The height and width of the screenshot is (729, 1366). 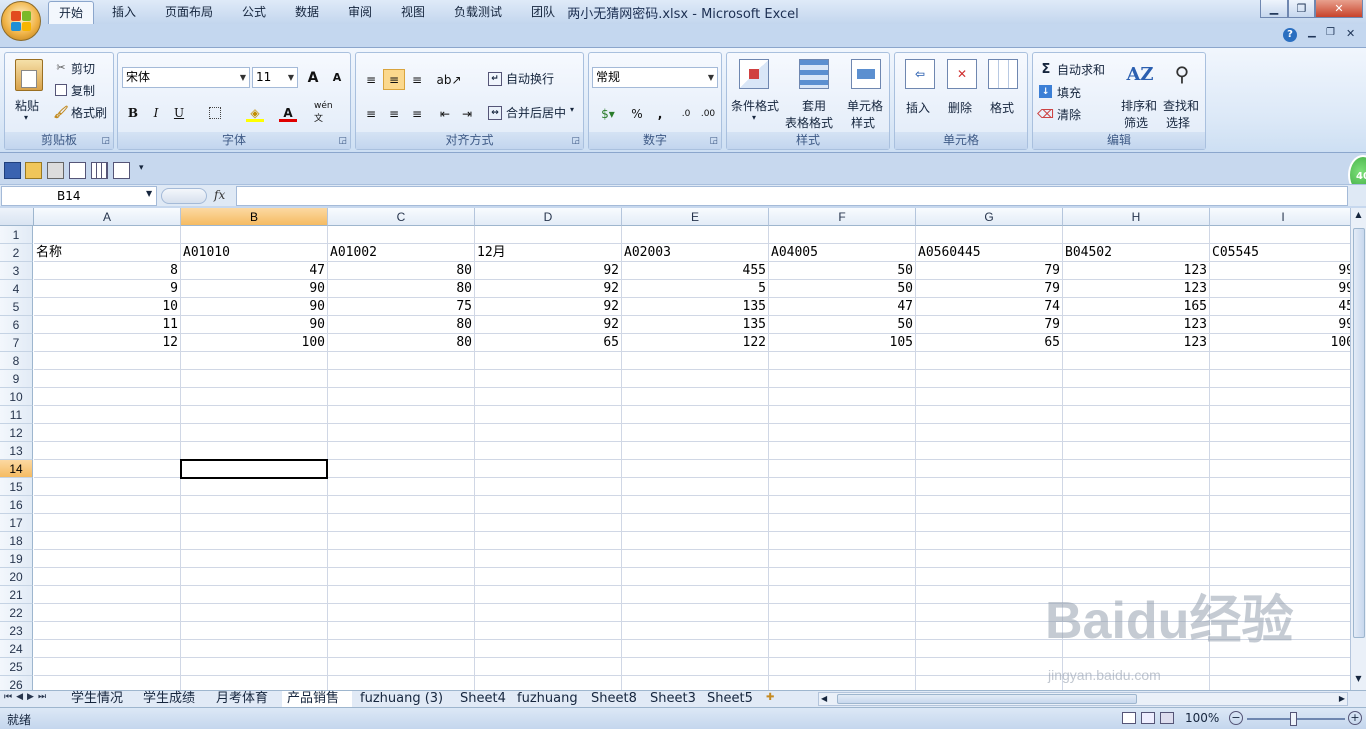 I want to click on percent-button: %, so click(x=637, y=113).